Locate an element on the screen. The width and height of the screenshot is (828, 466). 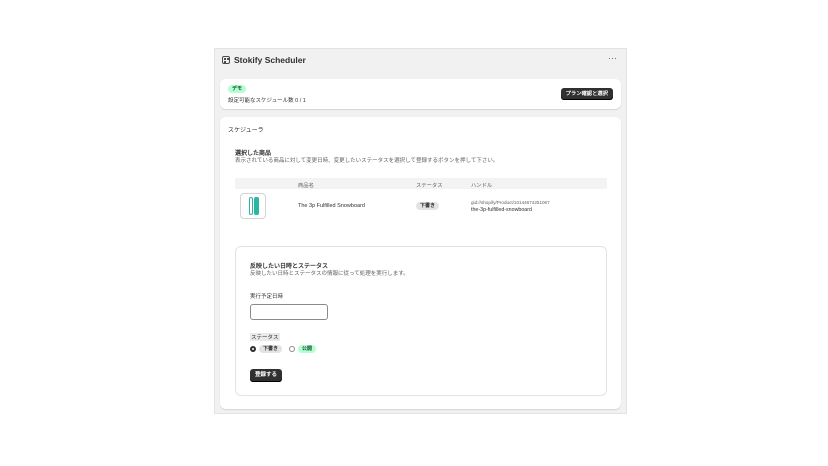
column-header-name: 商品名 is located at coordinates (306, 186).